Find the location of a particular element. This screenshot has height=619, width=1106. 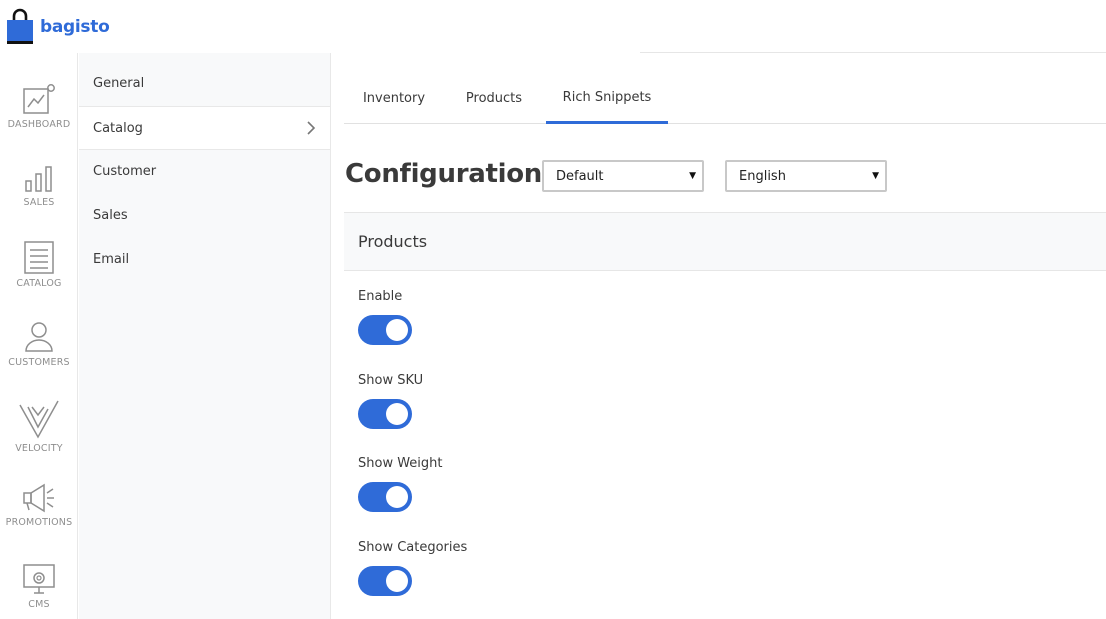

nav-item-sales: SALES is located at coordinates (39, 186).